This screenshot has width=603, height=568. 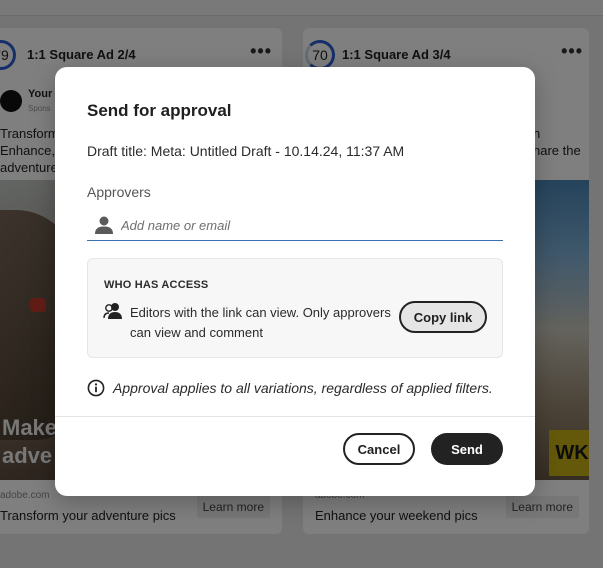 What do you see at coordinates (443, 317) in the screenshot?
I see `copy-link-button: Copy link` at bounding box center [443, 317].